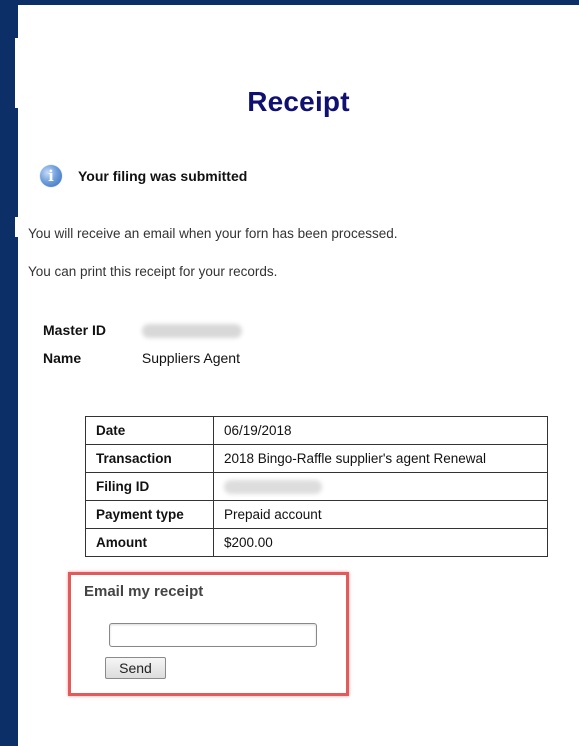 The width and height of the screenshot is (579, 746). I want to click on amount-label: Amount, so click(149, 542).